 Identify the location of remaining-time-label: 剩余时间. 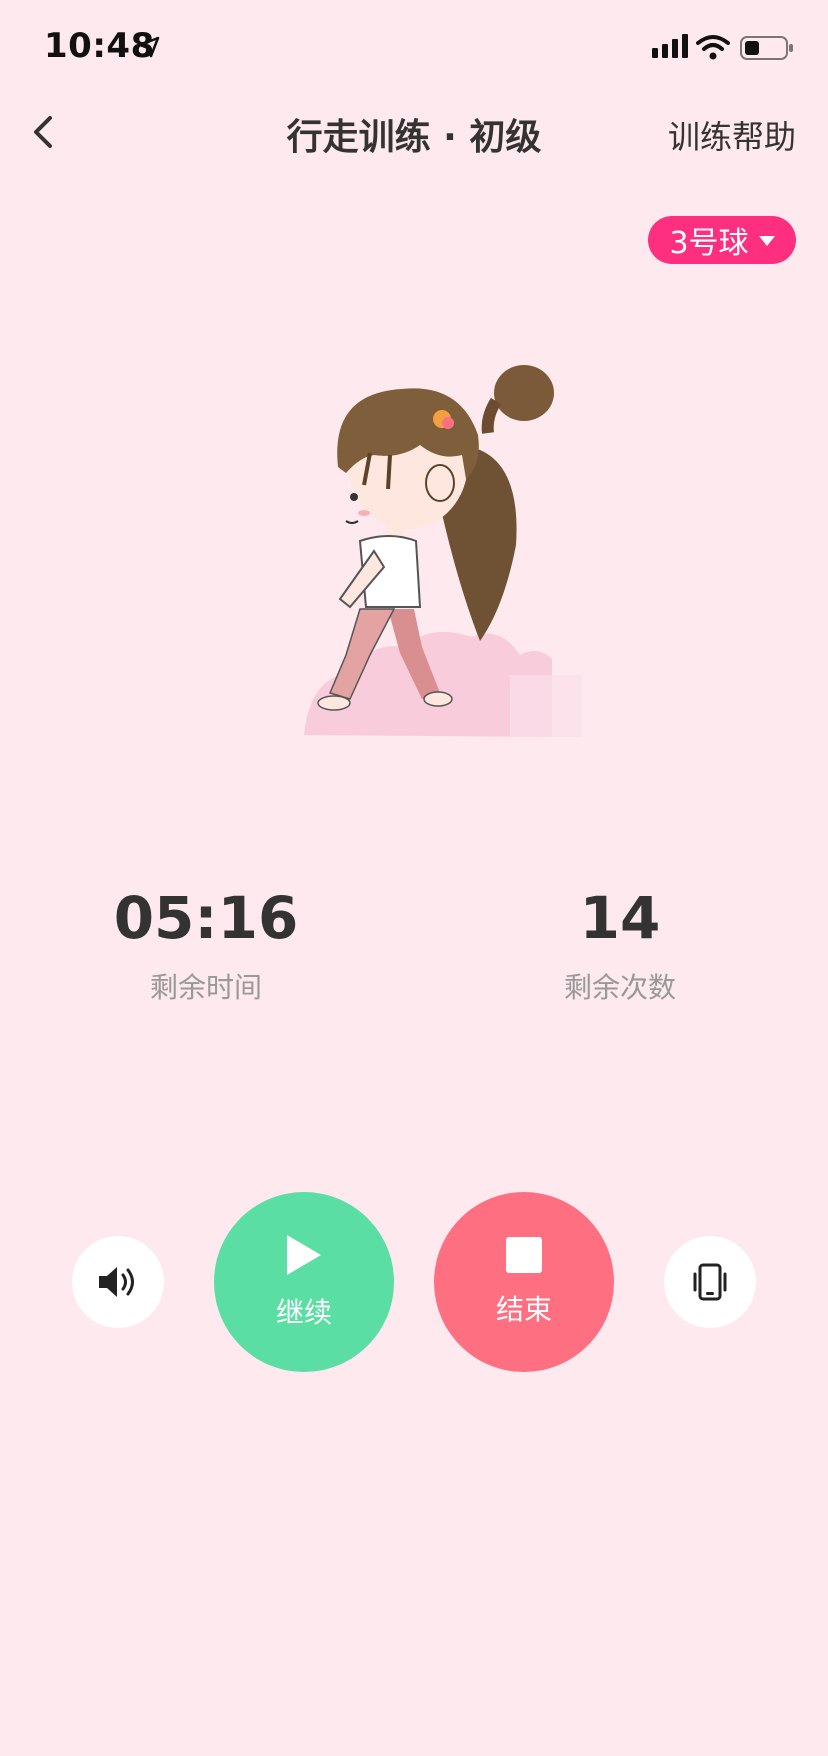
(205, 987).